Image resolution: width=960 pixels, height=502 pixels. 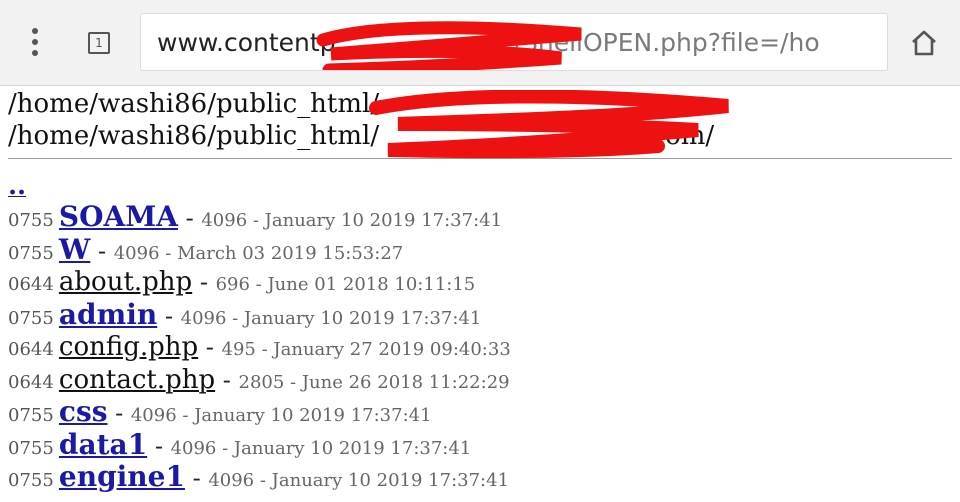 I want to click on file-meta: 2805 - June 26 2018 11:22:29, so click(x=374, y=382).